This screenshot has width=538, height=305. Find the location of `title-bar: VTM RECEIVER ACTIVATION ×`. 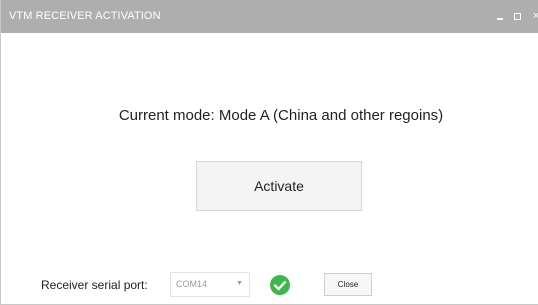

title-bar: VTM RECEIVER ACTIVATION × is located at coordinates (269, 16).